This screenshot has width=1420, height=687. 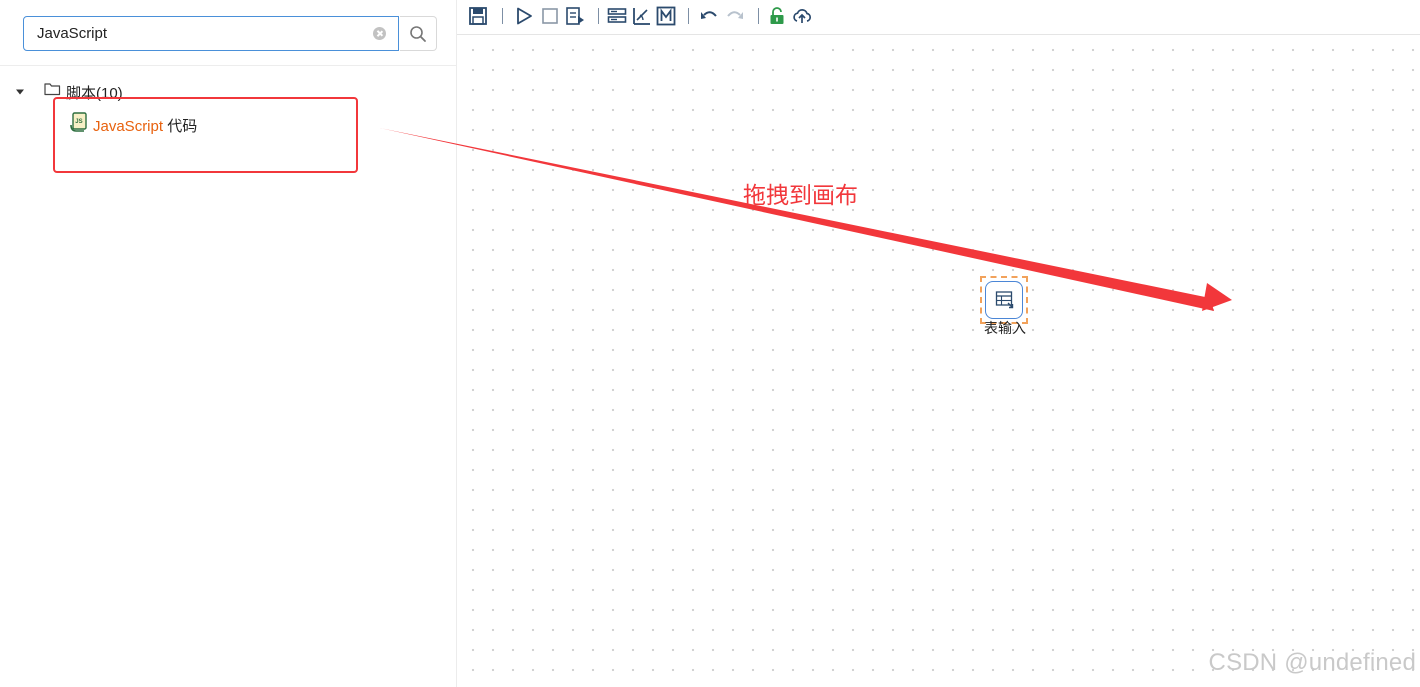 I want to click on table-input-icon, so click(x=1004, y=300).